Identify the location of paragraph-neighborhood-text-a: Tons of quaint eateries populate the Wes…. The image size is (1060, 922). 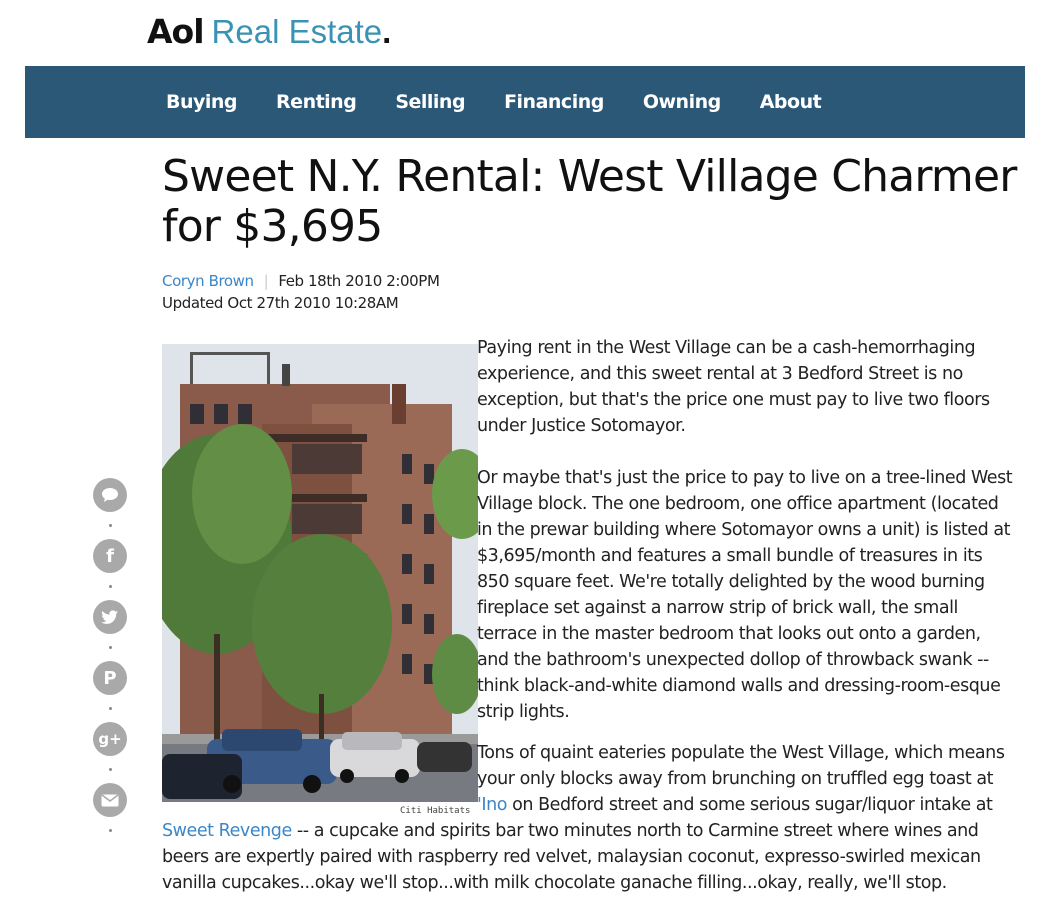
(741, 766).